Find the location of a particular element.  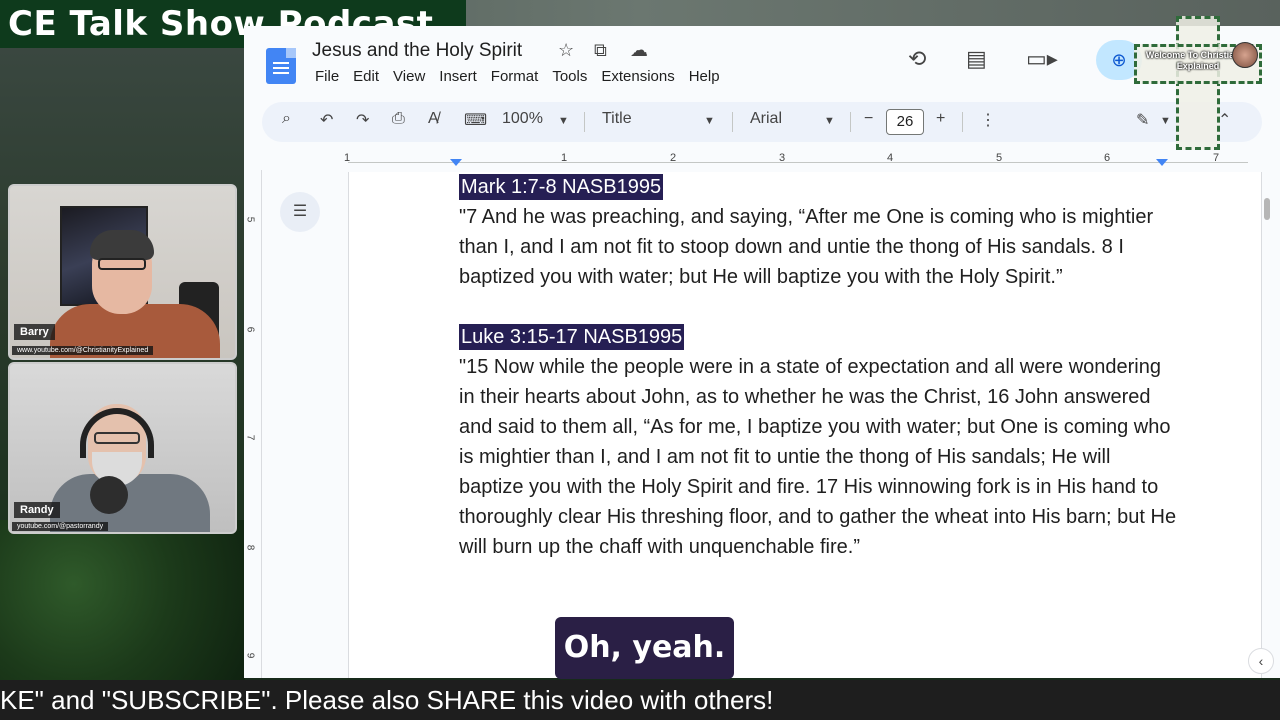

ruler-number: 9 is located at coordinates (250, 655).